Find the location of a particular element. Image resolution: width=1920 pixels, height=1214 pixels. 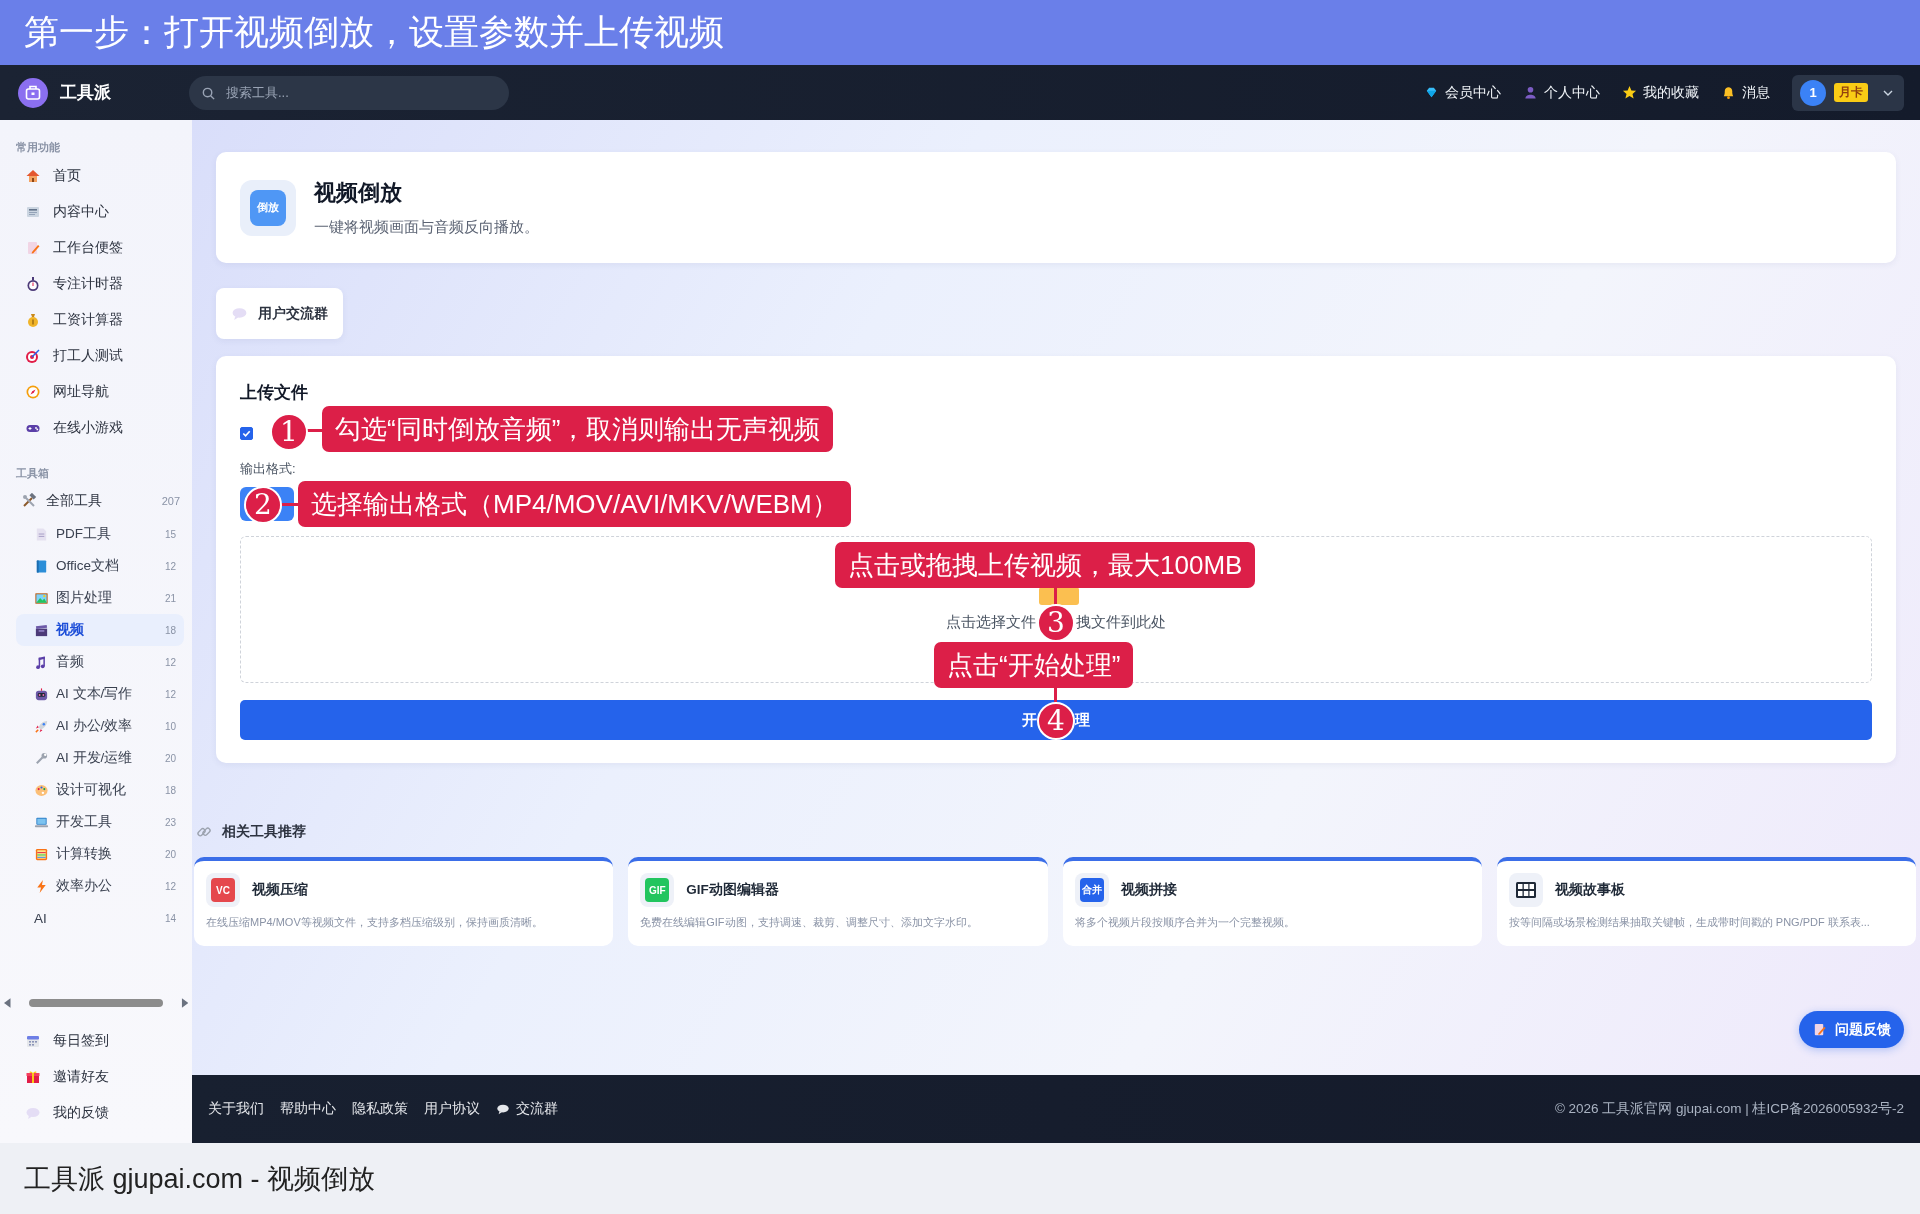

tool-card-description: 将多个视频片段按顺序合并为一个完整视频。 is located at coordinates (1185, 922).